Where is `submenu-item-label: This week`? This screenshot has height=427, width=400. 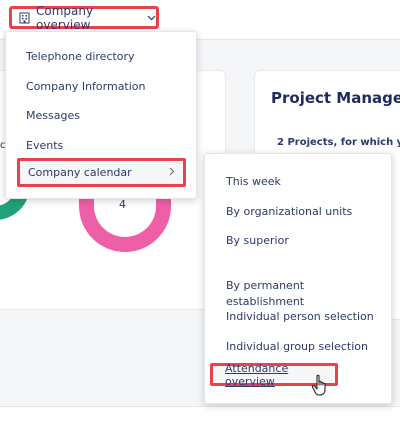
submenu-item-label: This week is located at coordinates (253, 181).